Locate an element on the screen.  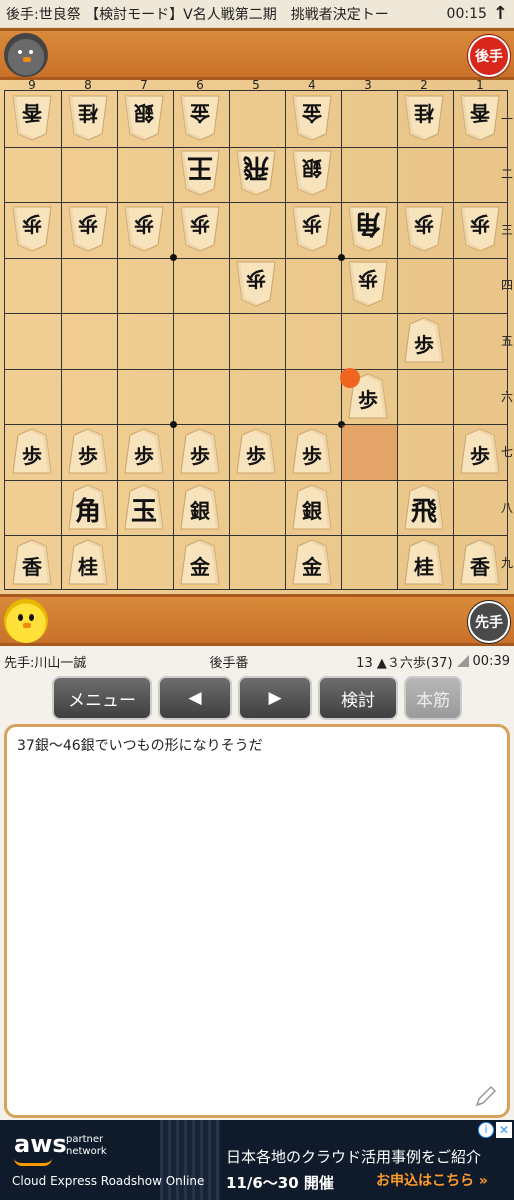
sente-player-bar: 先手 is located at coordinates (257, 620).